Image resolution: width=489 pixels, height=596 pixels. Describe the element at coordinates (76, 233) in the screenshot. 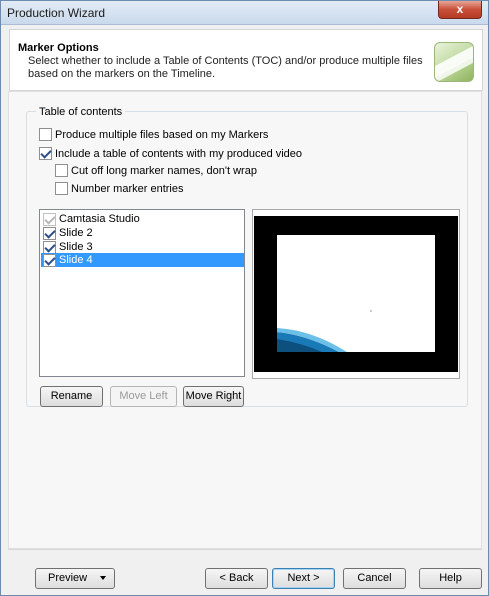

I see `marker-label: Slide 2` at that location.